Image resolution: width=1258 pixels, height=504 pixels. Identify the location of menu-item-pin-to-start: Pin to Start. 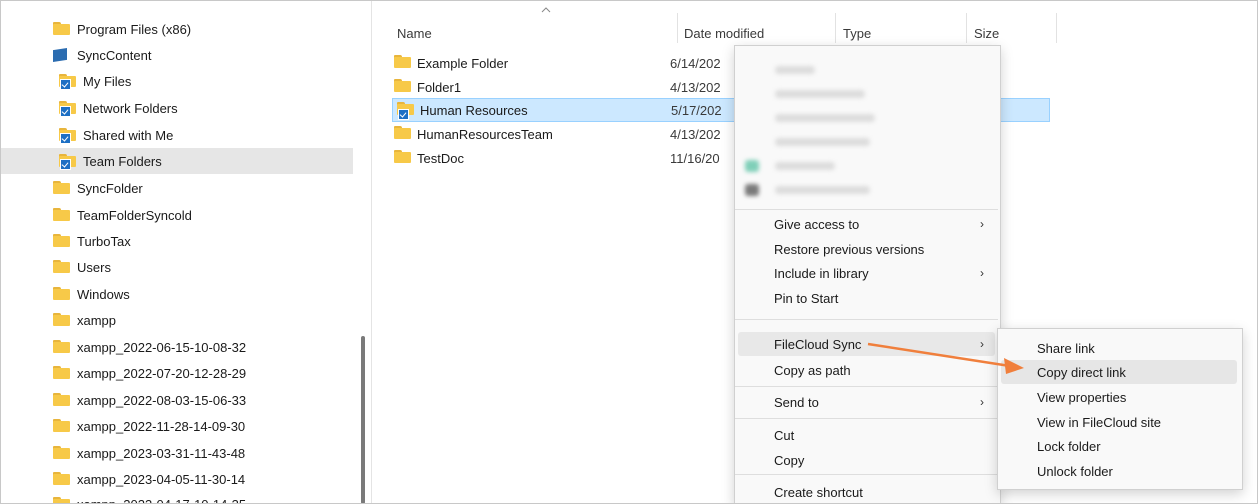
(866, 298).